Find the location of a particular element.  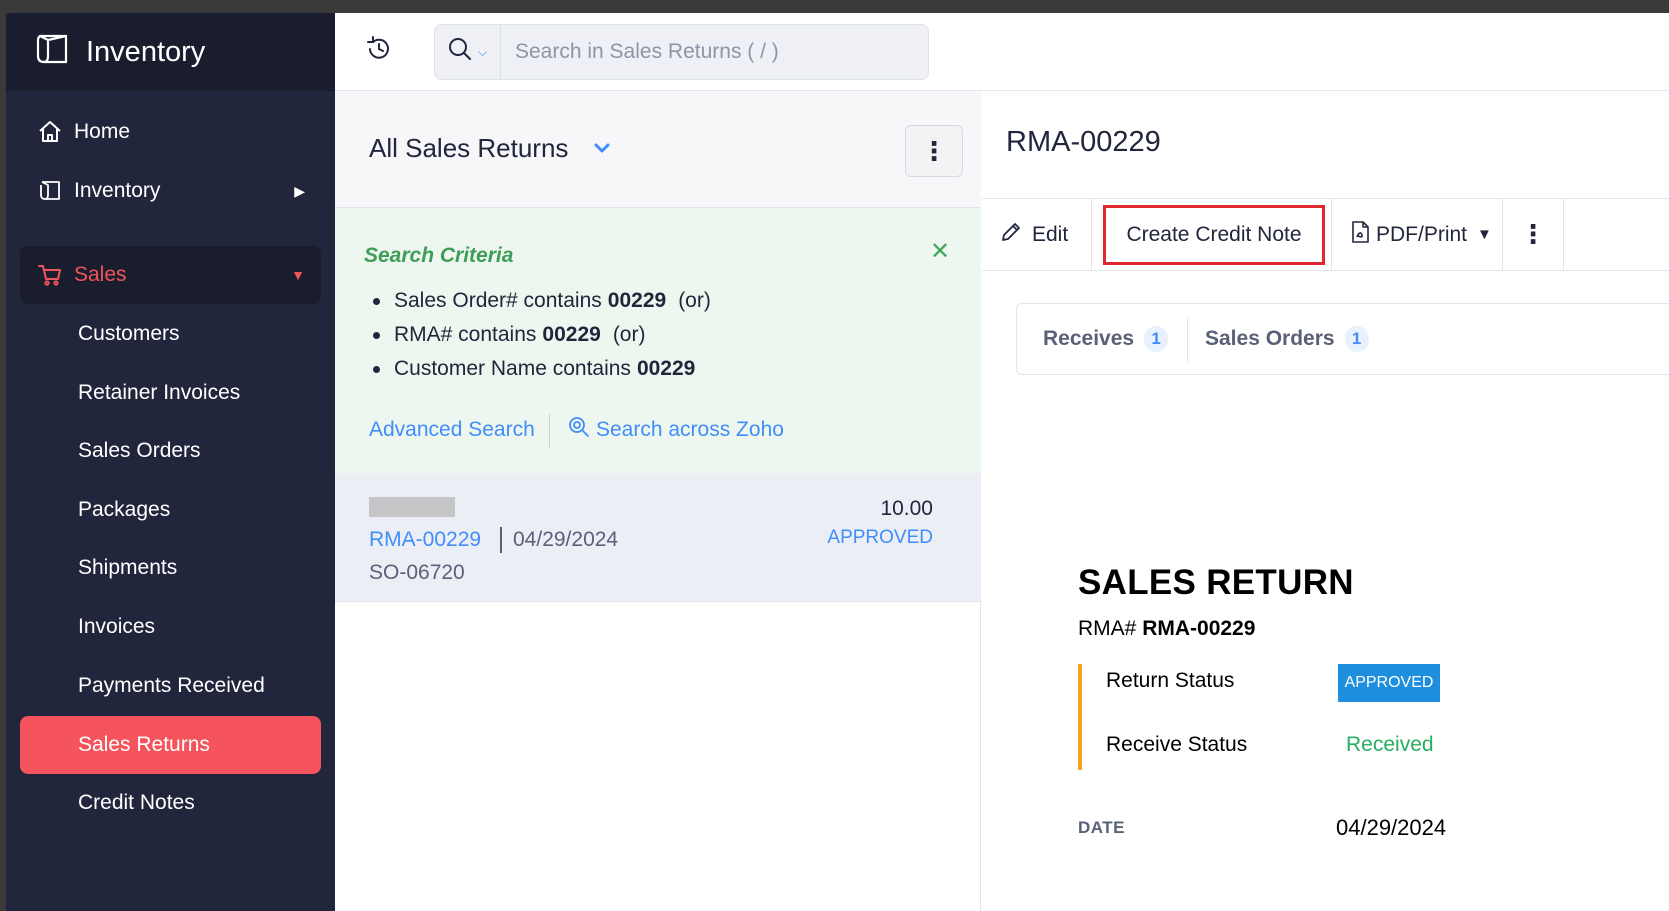

sidebar-item-credit-notes: Credit Notes is located at coordinates (170, 803).